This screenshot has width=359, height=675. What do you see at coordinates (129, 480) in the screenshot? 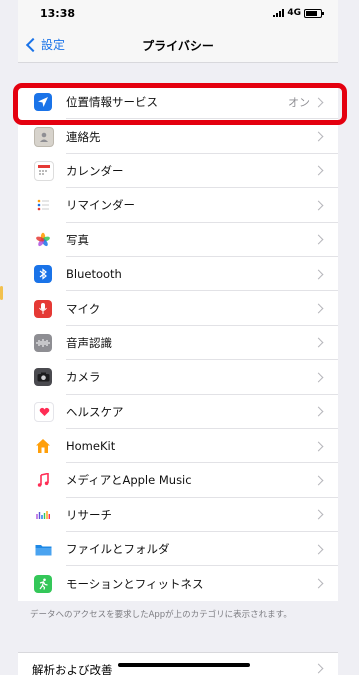
I see `row-label: メディアとApple Music` at bounding box center [129, 480].